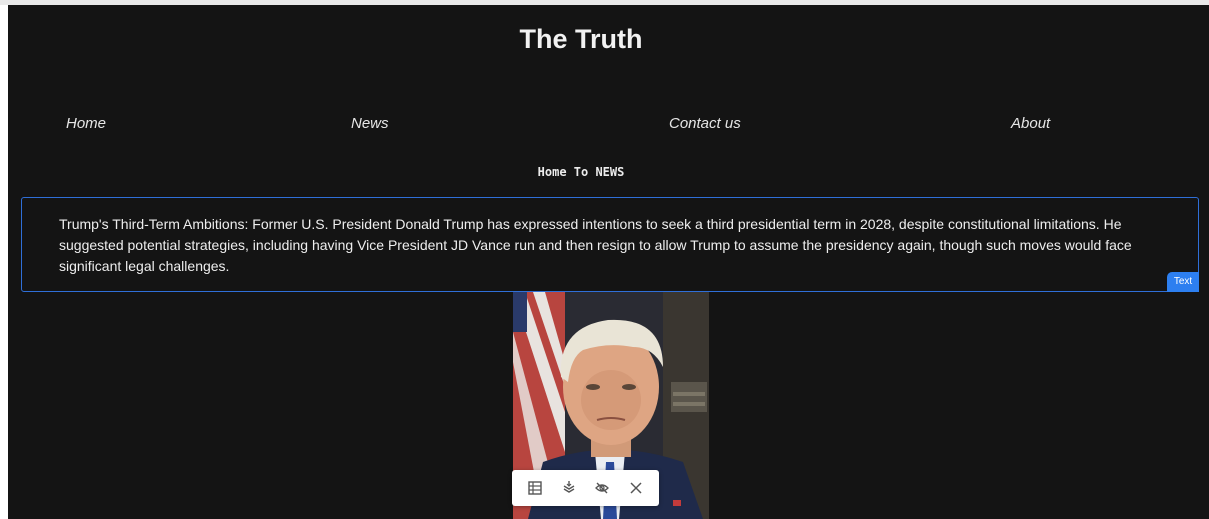 This screenshot has height=519, width=1209. I want to click on nav-link-home: Home, so click(86, 123).